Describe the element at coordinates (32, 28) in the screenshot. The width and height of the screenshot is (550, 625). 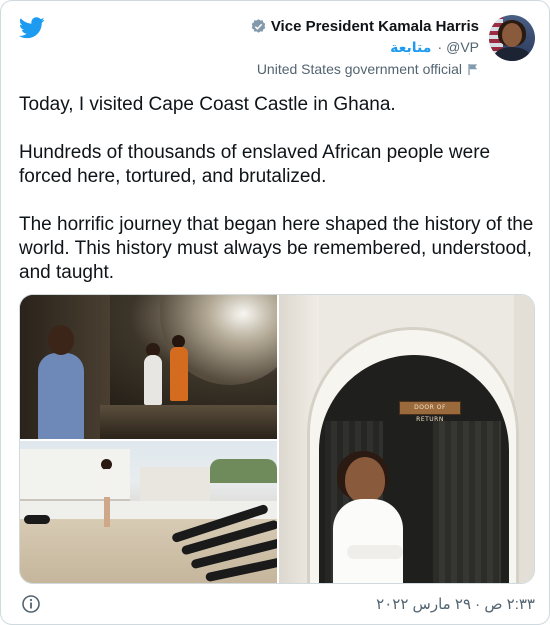
I see `twitter-logo-icon` at that location.